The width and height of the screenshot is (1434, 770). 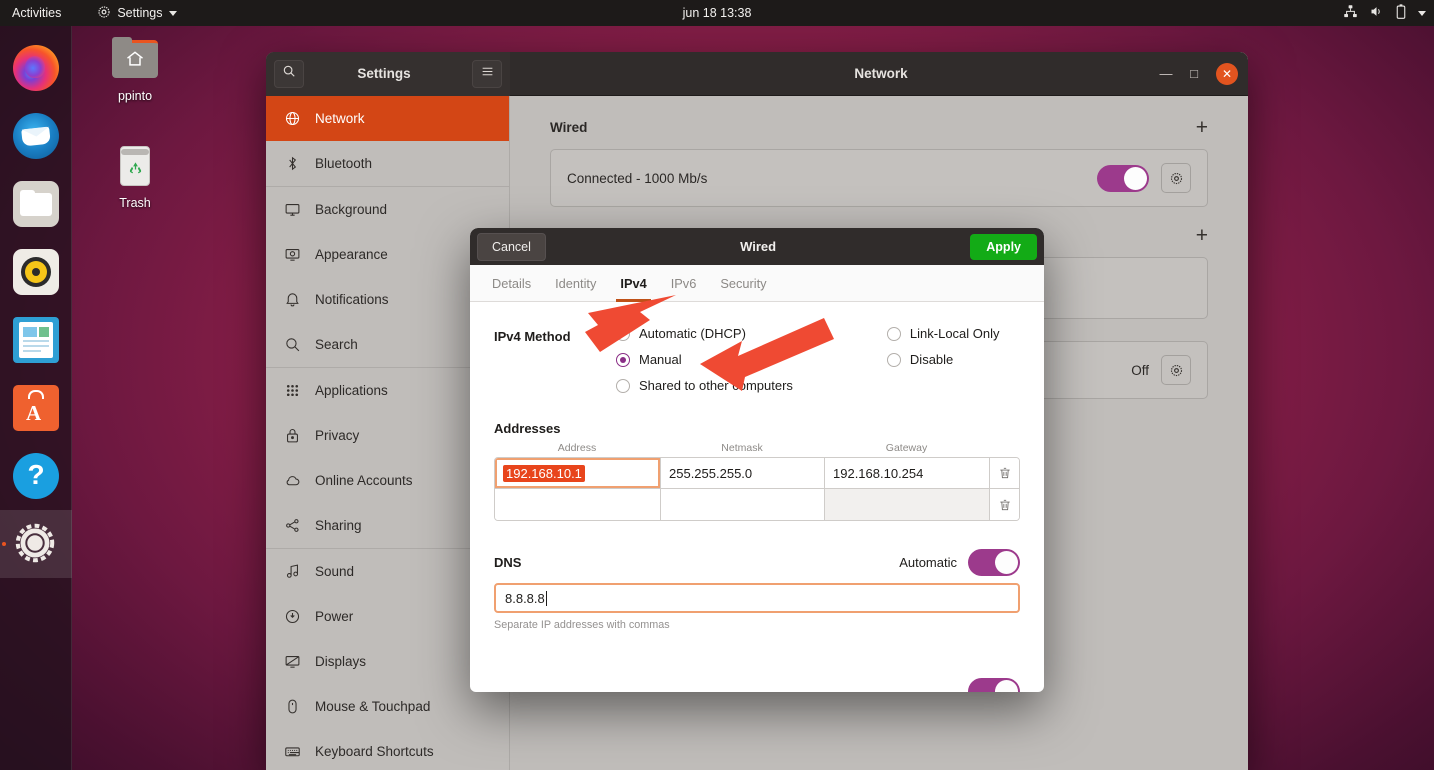 I want to click on bell-icon, so click(x=292, y=300).